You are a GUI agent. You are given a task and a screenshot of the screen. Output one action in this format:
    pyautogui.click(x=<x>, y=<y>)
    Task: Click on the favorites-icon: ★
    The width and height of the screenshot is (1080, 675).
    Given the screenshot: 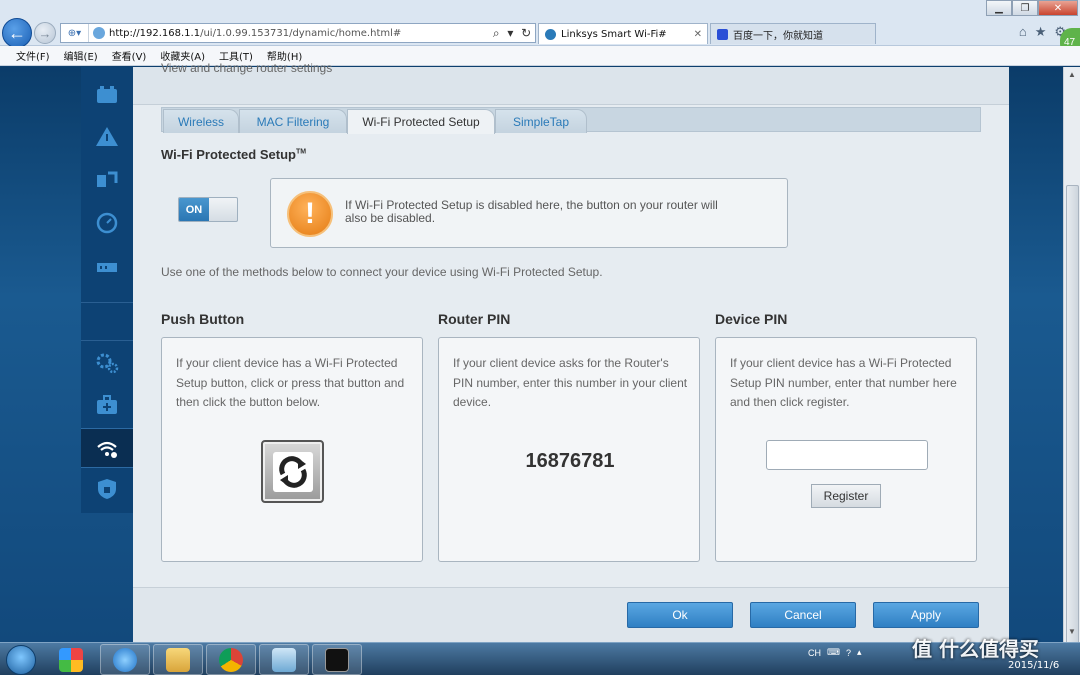 What is the action you would take?
    pyautogui.click(x=1041, y=32)
    